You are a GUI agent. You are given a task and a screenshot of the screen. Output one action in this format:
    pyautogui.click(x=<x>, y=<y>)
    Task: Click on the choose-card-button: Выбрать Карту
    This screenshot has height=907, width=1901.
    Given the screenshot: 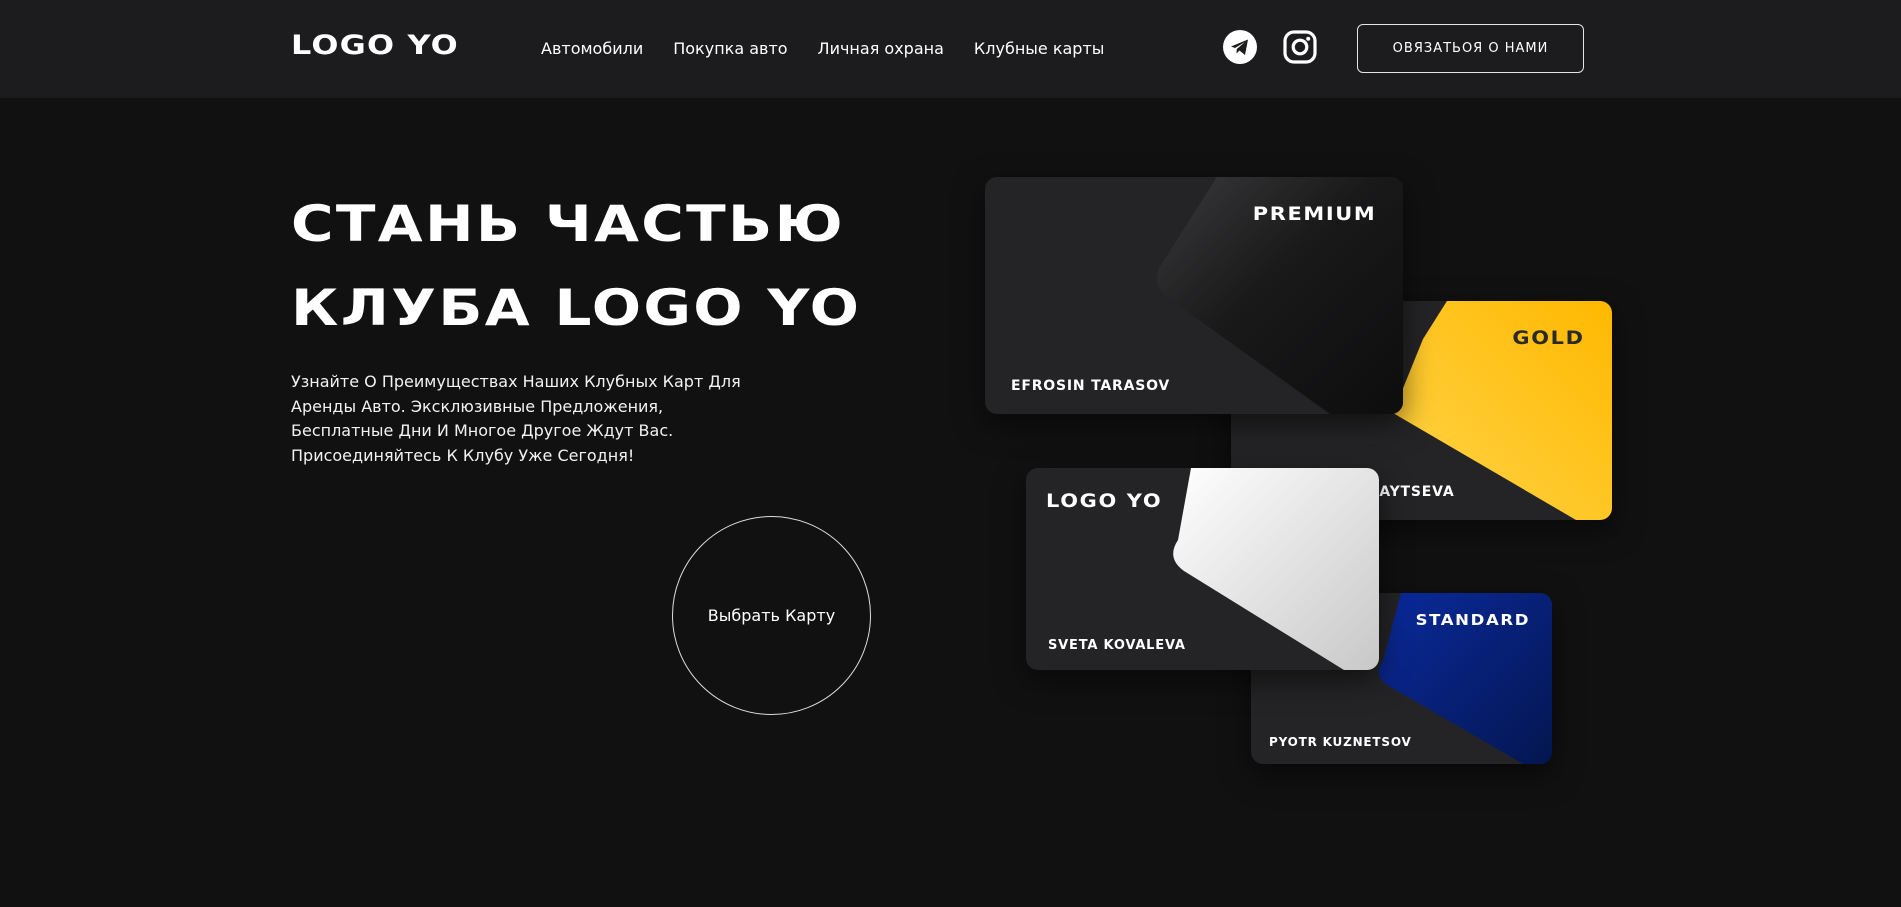 What is the action you would take?
    pyautogui.click(x=771, y=615)
    